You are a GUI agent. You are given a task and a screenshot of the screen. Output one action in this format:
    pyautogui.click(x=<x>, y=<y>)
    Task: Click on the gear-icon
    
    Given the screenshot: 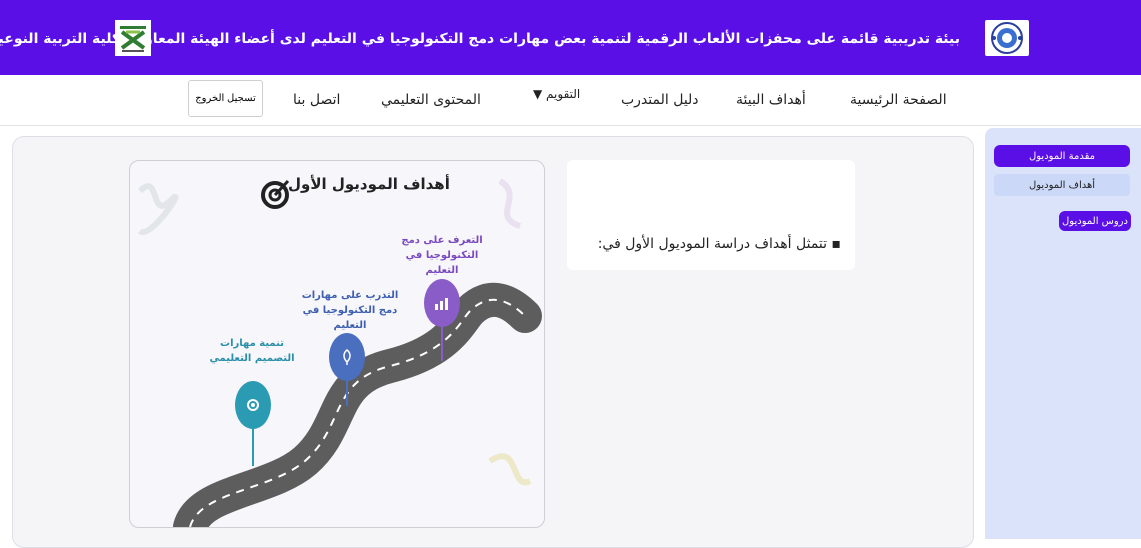 What is the action you would take?
    pyautogui.click(x=253, y=405)
    